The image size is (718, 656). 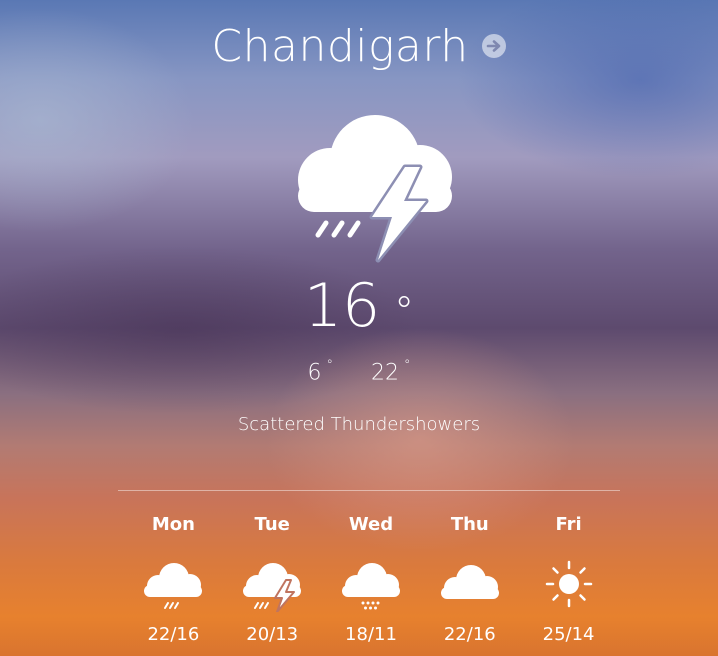 What do you see at coordinates (272, 524) in the screenshot?
I see `day-name: Tue` at bounding box center [272, 524].